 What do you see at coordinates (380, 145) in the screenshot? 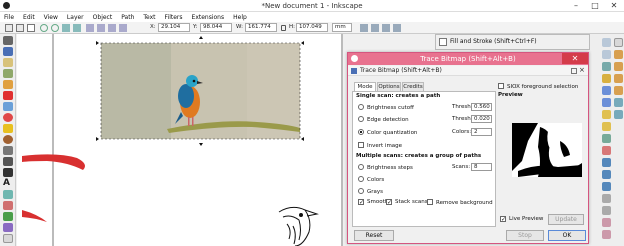
I see `invert-row: Invert image` at bounding box center [380, 145].